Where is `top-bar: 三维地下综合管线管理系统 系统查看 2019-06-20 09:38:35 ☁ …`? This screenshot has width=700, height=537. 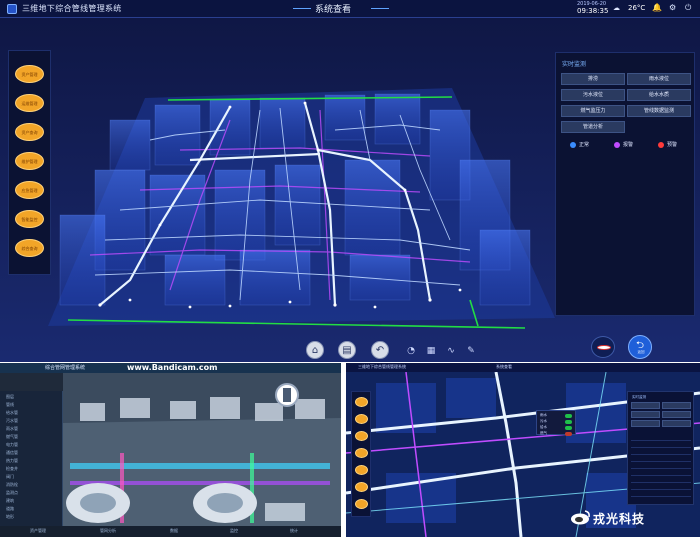
top-bar: 三维地下综合管线管理系统 系统查看 2019-06-20 09:38:35 ☁ … is located at coordinates (350, 9).